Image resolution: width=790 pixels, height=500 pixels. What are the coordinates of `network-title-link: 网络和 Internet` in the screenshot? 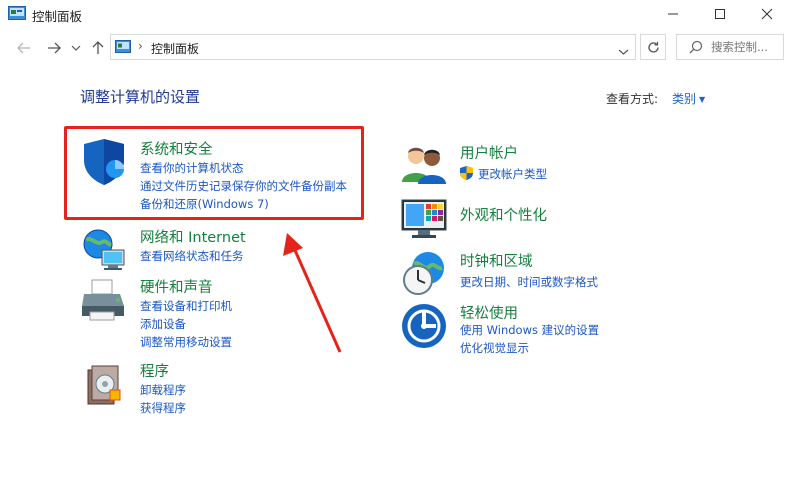 It's located at (193, 236).